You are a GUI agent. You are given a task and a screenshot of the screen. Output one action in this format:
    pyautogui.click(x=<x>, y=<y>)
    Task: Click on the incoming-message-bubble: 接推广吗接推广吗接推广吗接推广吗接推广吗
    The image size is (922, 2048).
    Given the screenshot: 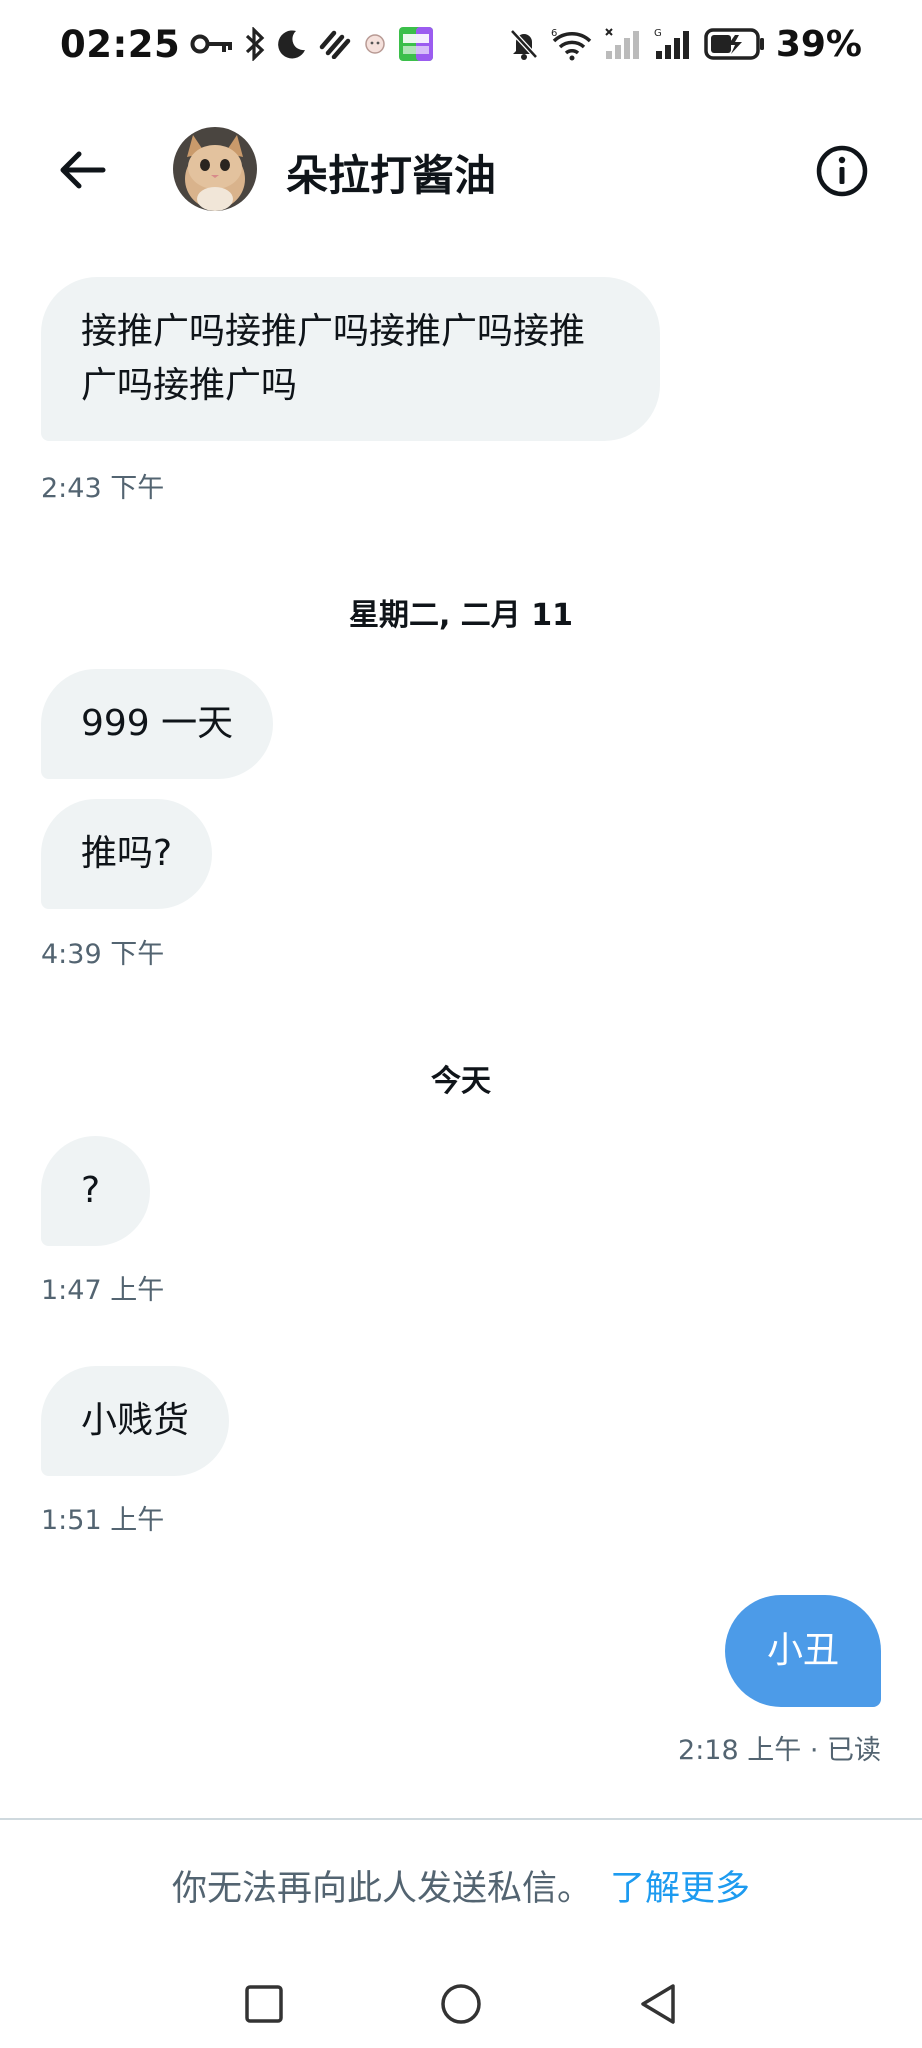 What is the action you would take?
    pyautogui.click(x=350, y=359)
    